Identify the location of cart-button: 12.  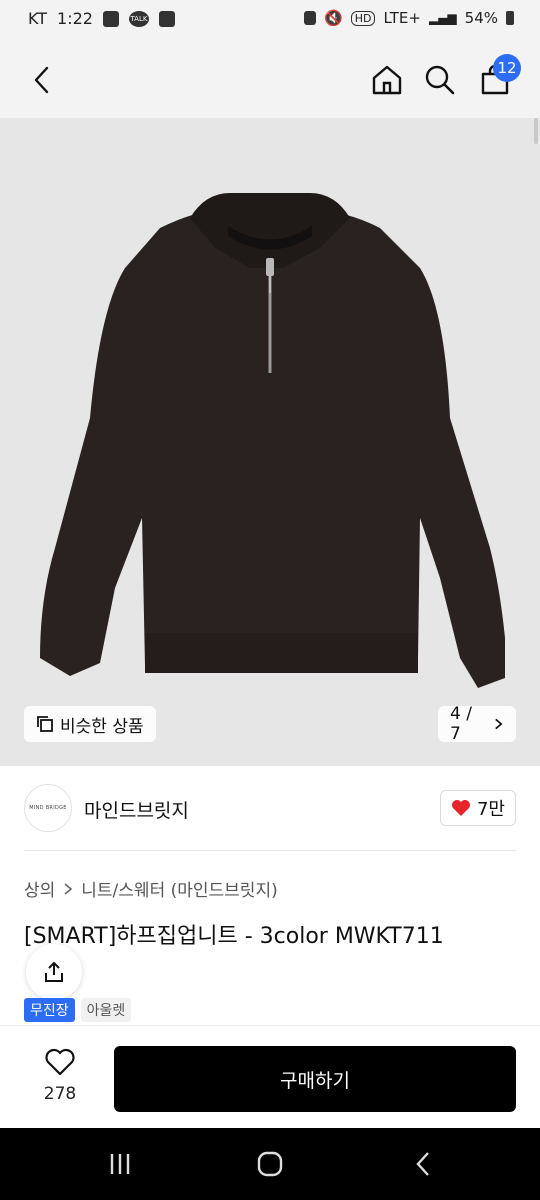
(499, 76).